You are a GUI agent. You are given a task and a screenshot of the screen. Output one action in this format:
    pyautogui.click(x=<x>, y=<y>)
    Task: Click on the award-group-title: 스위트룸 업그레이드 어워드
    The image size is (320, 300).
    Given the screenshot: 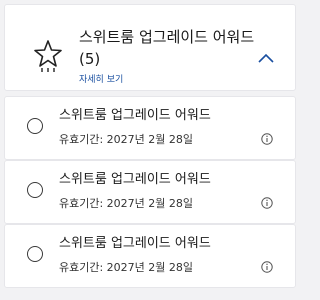 What is the action you would take?
    pyautogui.click(x=167, y=37)
    